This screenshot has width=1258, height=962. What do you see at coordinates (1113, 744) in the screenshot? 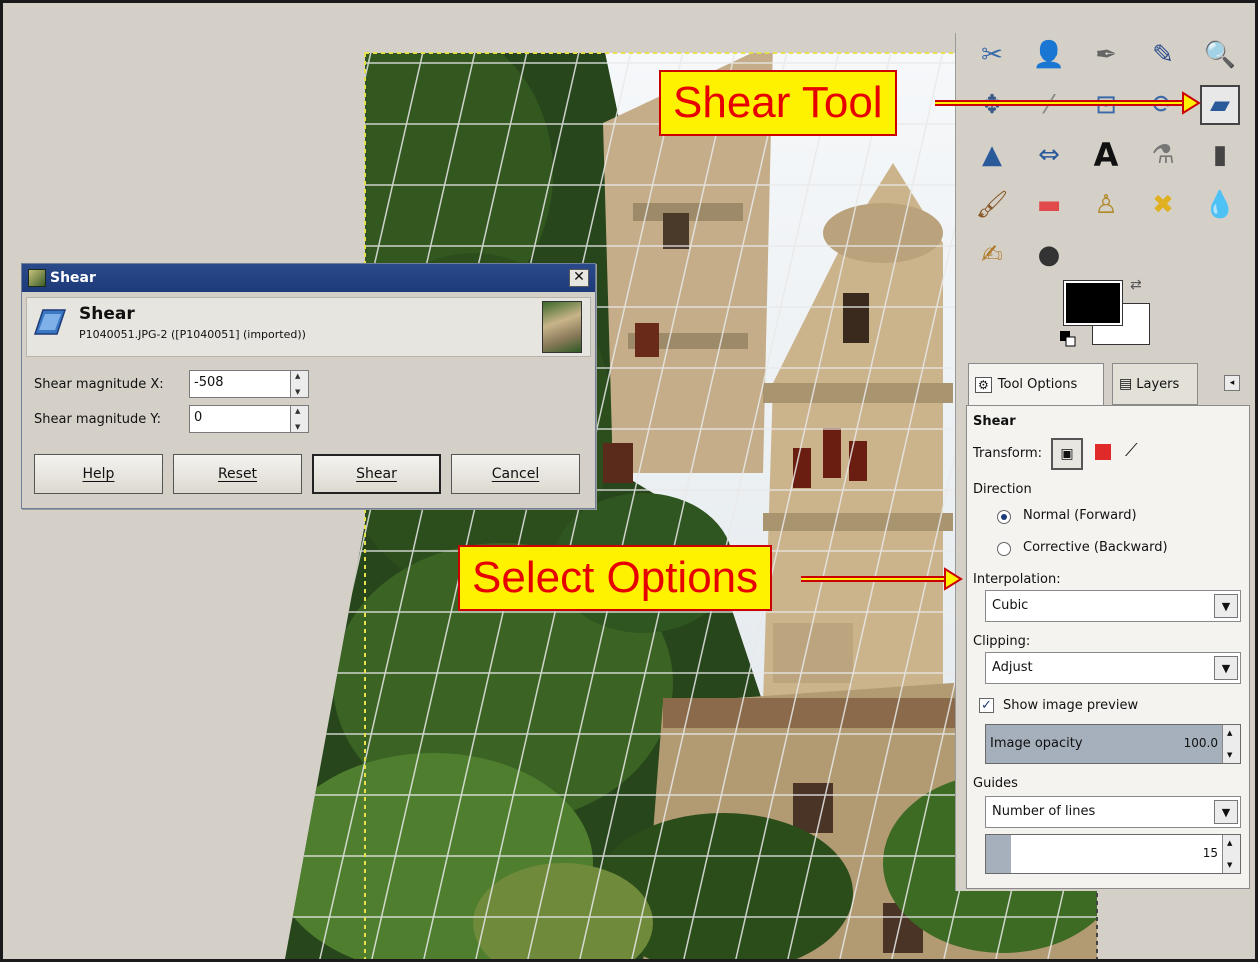
I see `image-opacity-slider: Image opacity 100.0` at bounding box center [1113, 744].